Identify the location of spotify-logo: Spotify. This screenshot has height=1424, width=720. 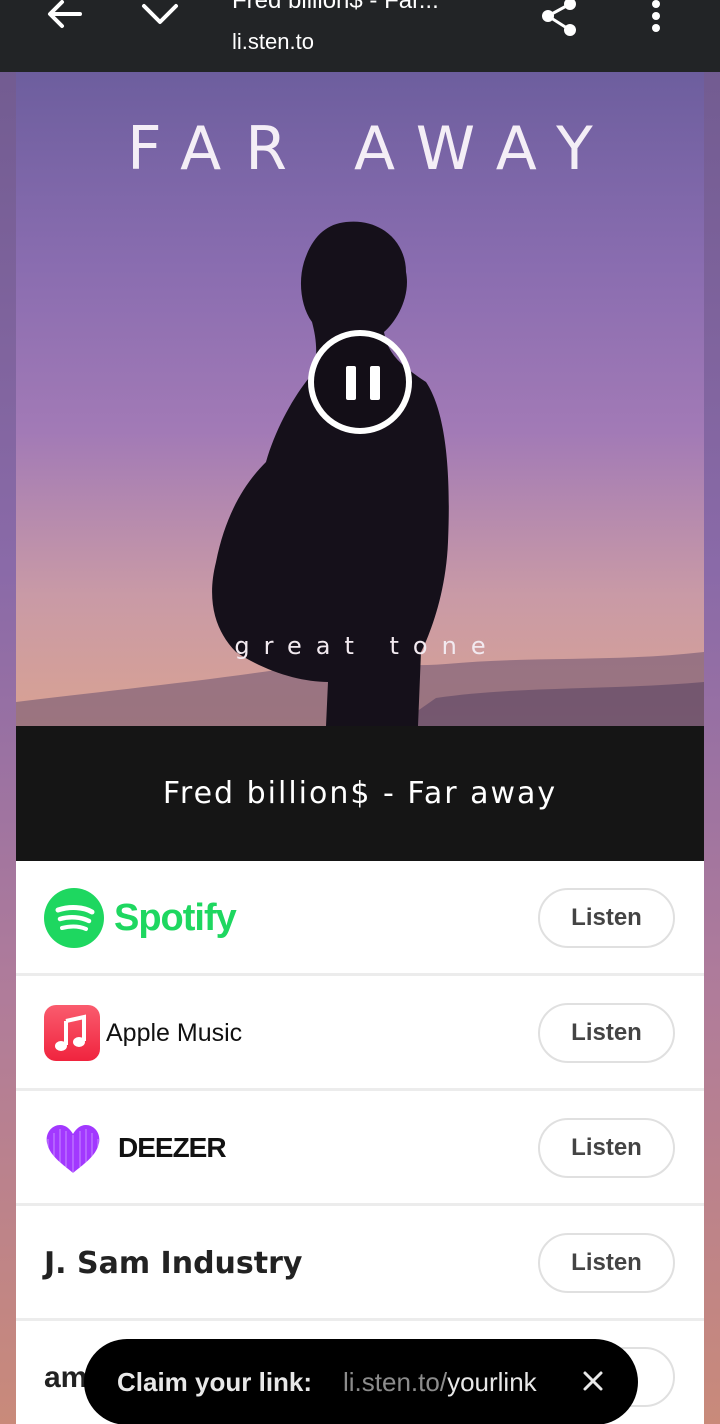
(140, 918).